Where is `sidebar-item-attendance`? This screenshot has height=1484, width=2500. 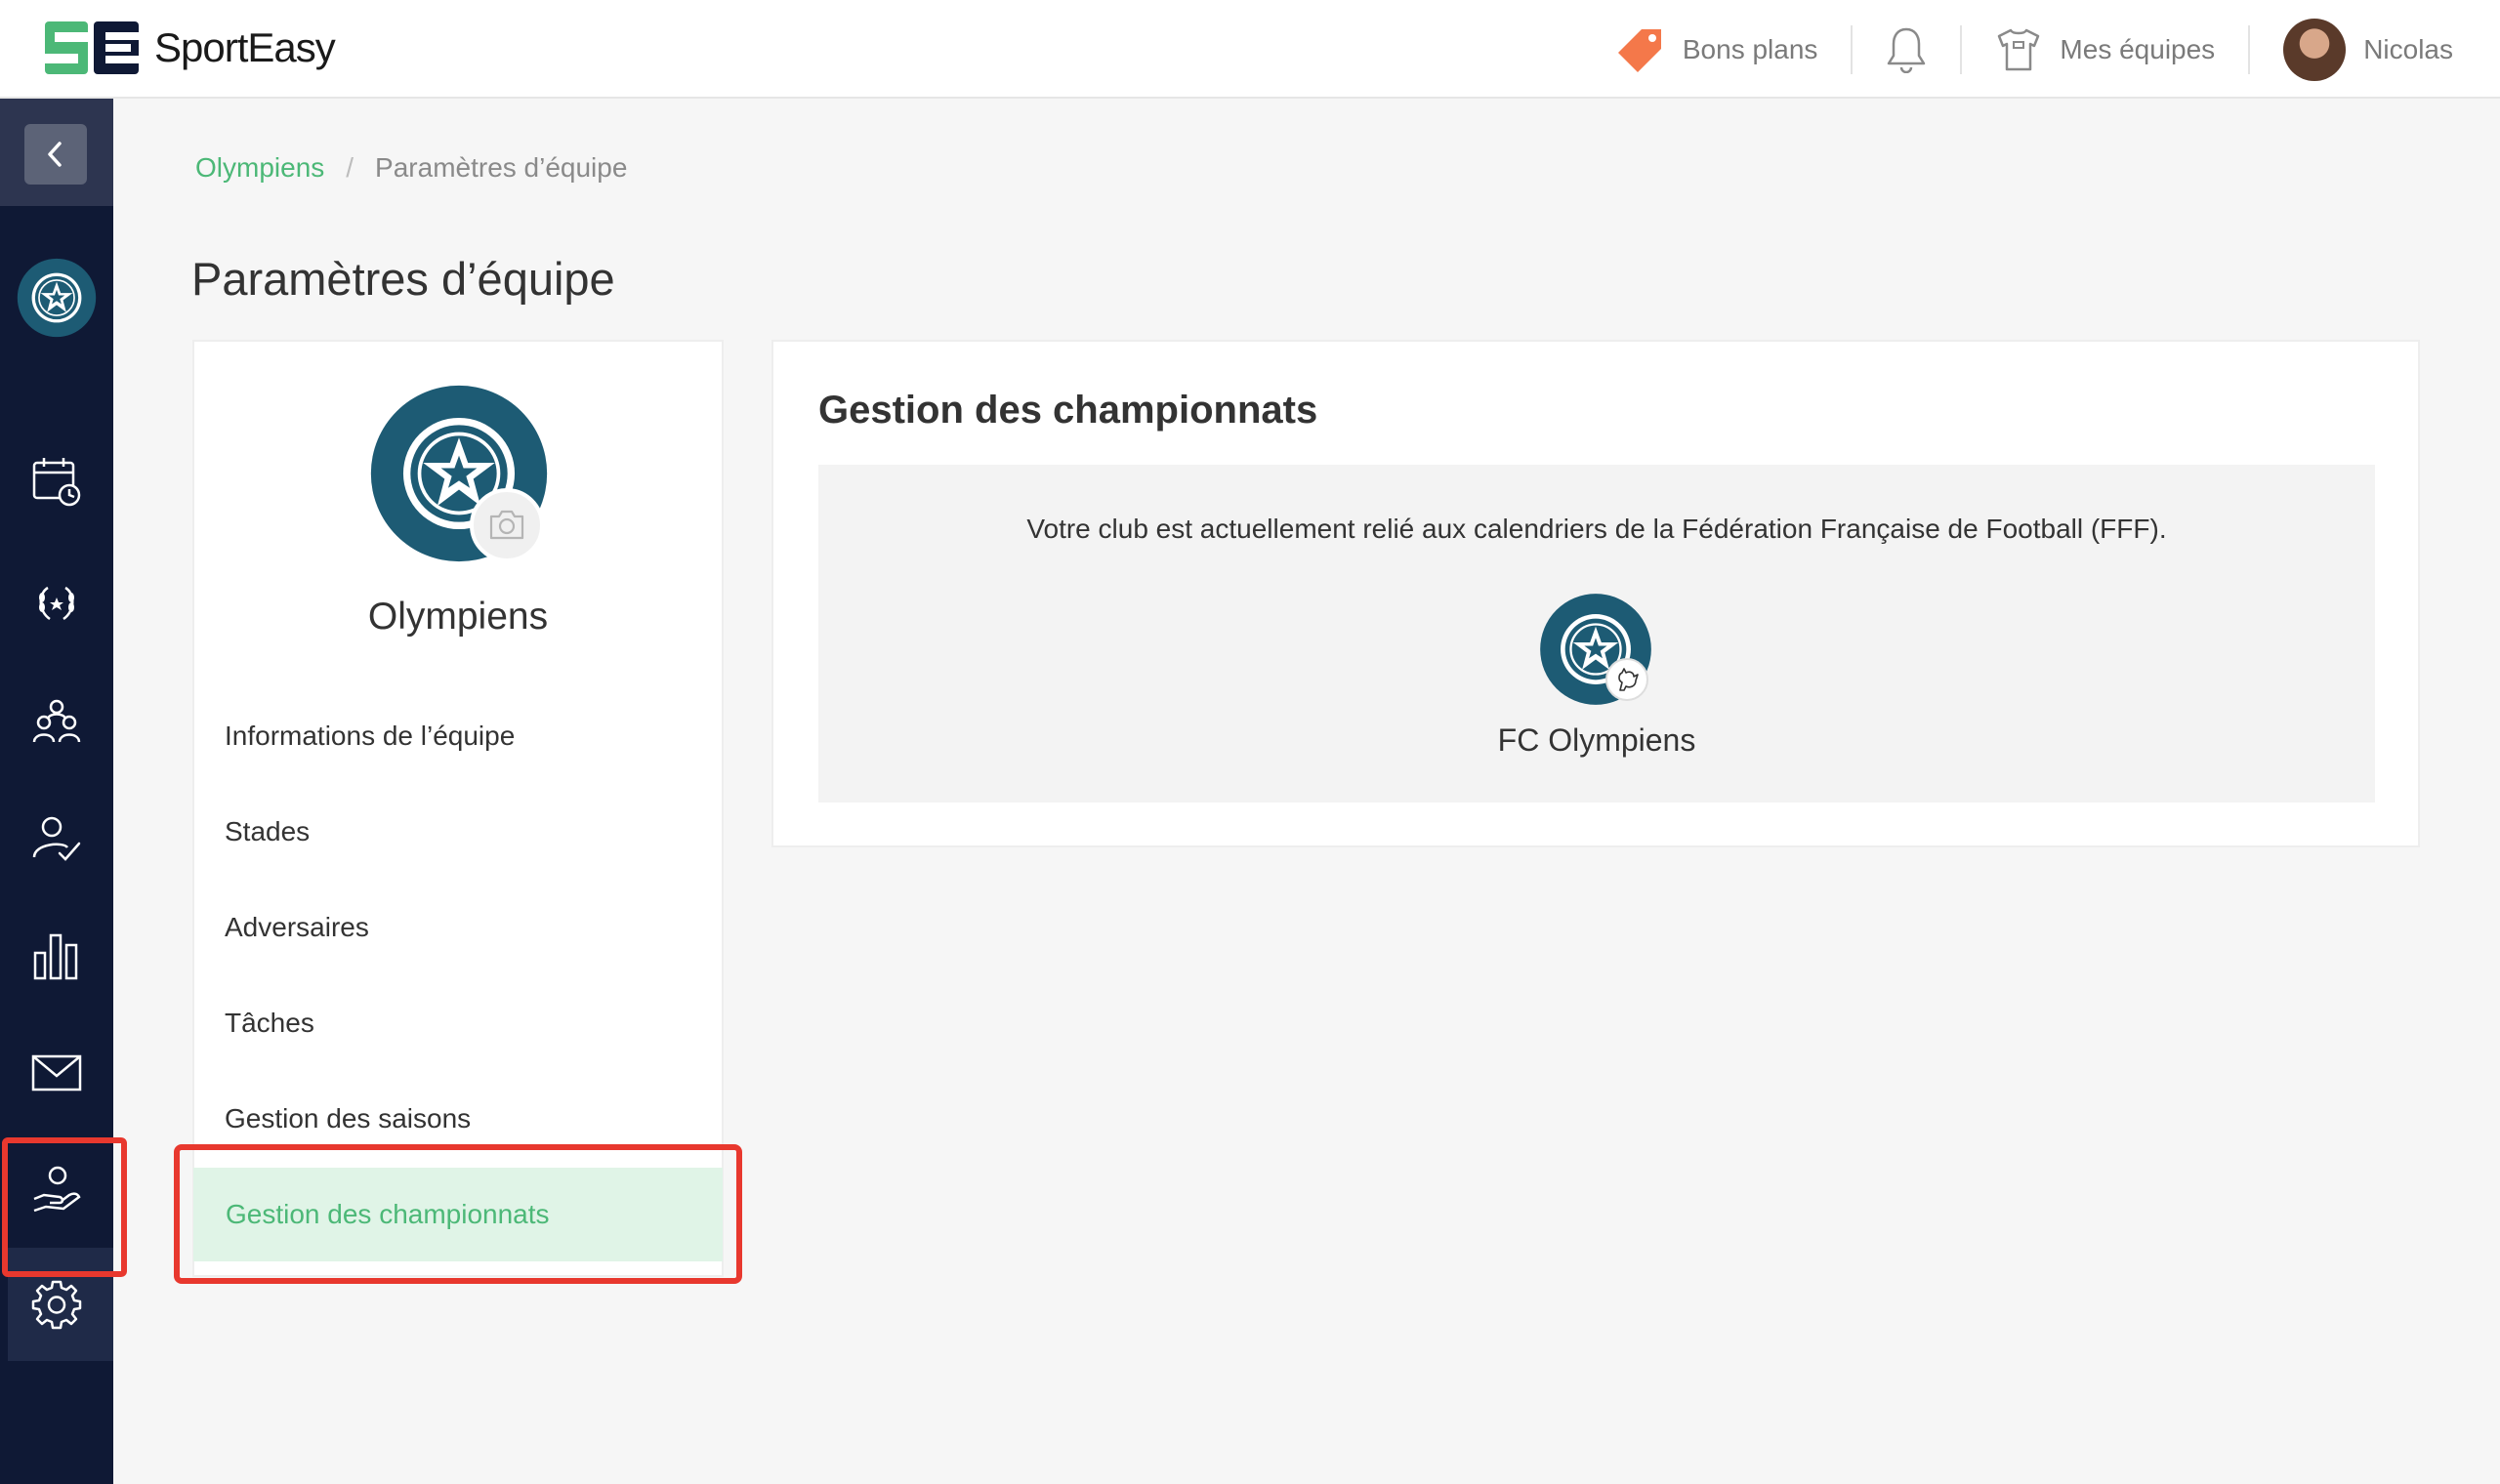 sidebar-item-attendance is located at coordinates (56, 839).